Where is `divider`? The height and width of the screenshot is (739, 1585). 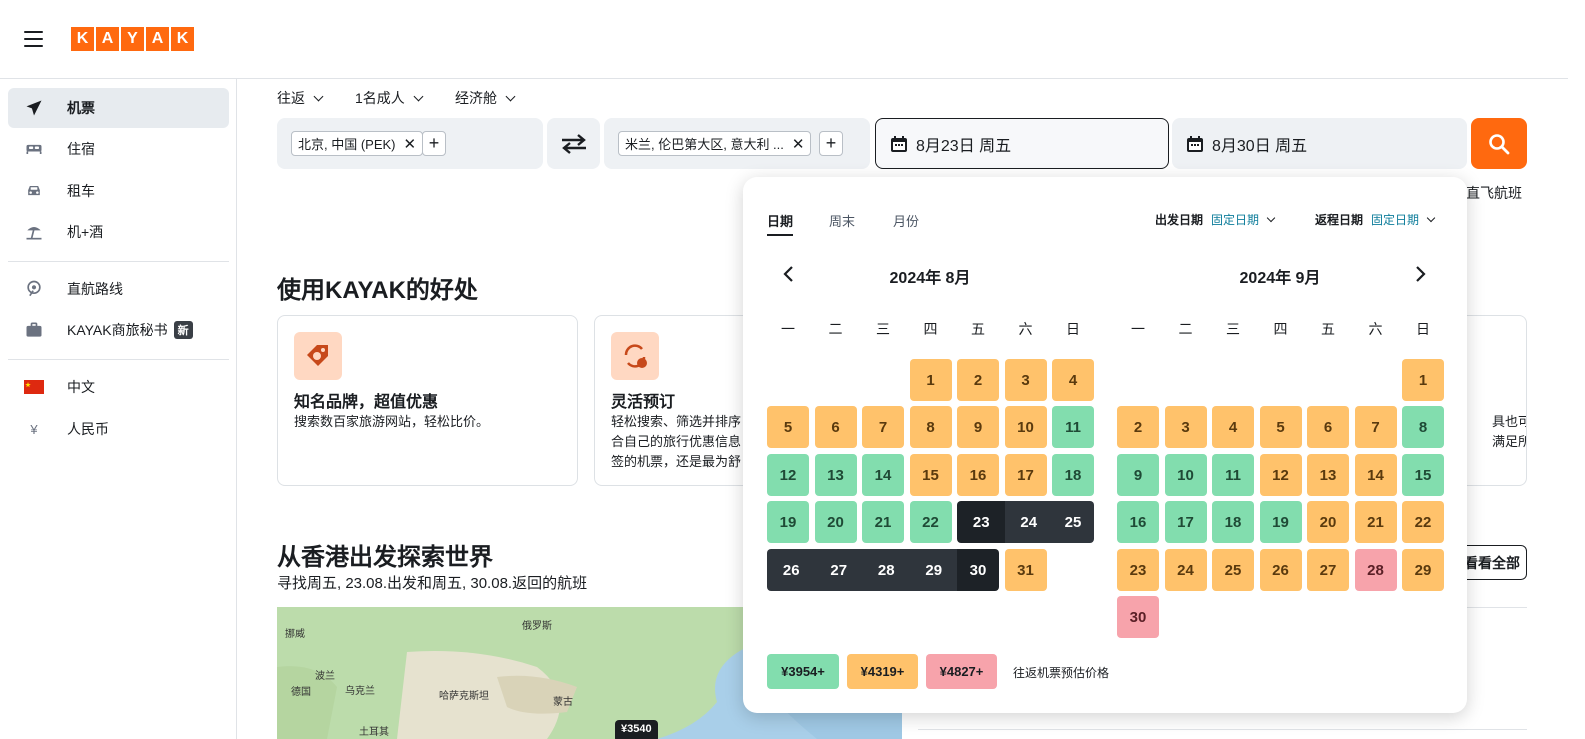 divider is located at coordinates (1222, 729).